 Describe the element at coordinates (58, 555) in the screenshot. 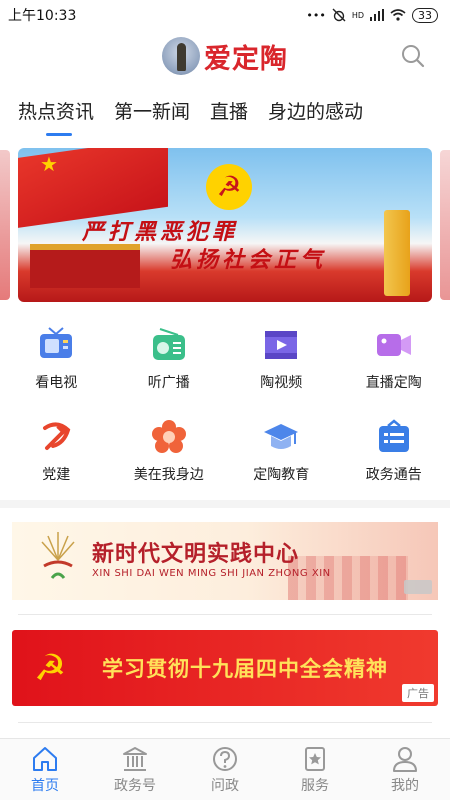

I see `civilization-emblem-icon` at that location.